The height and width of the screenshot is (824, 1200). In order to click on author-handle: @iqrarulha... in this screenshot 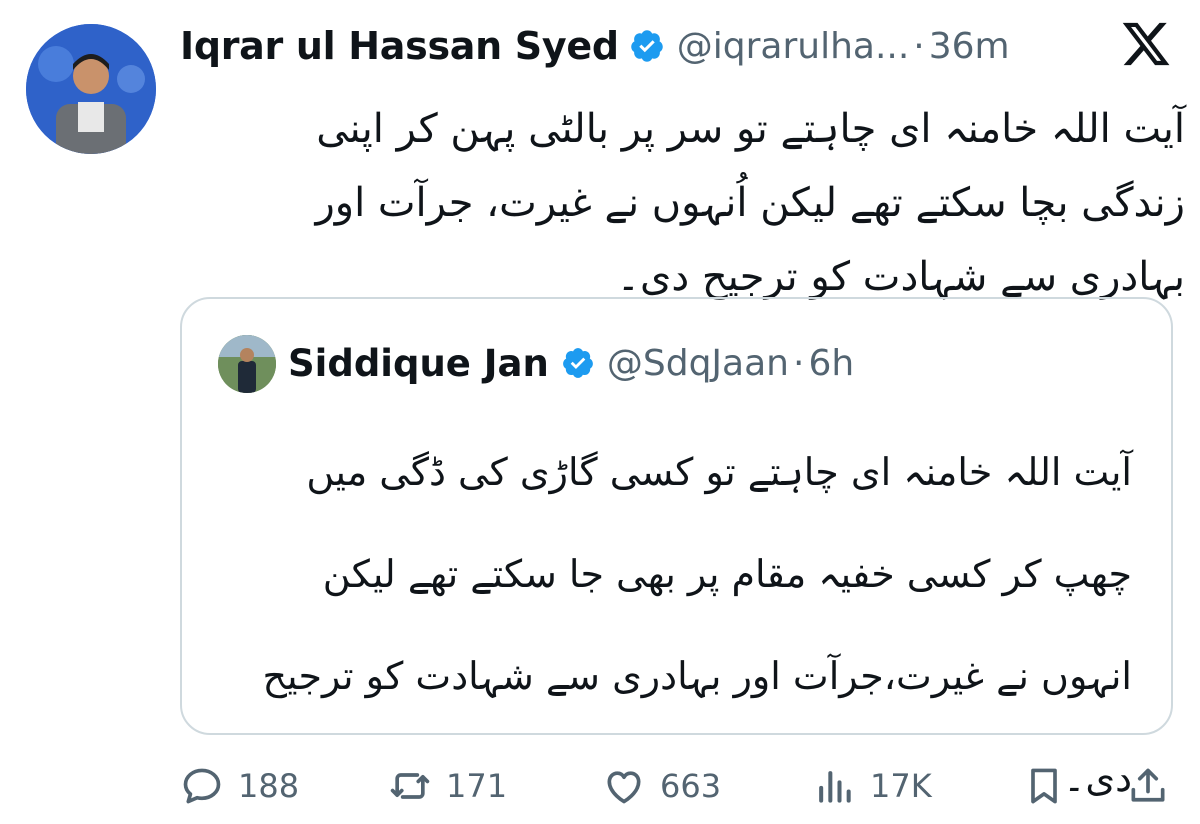, I will do `click(793, 46)`.